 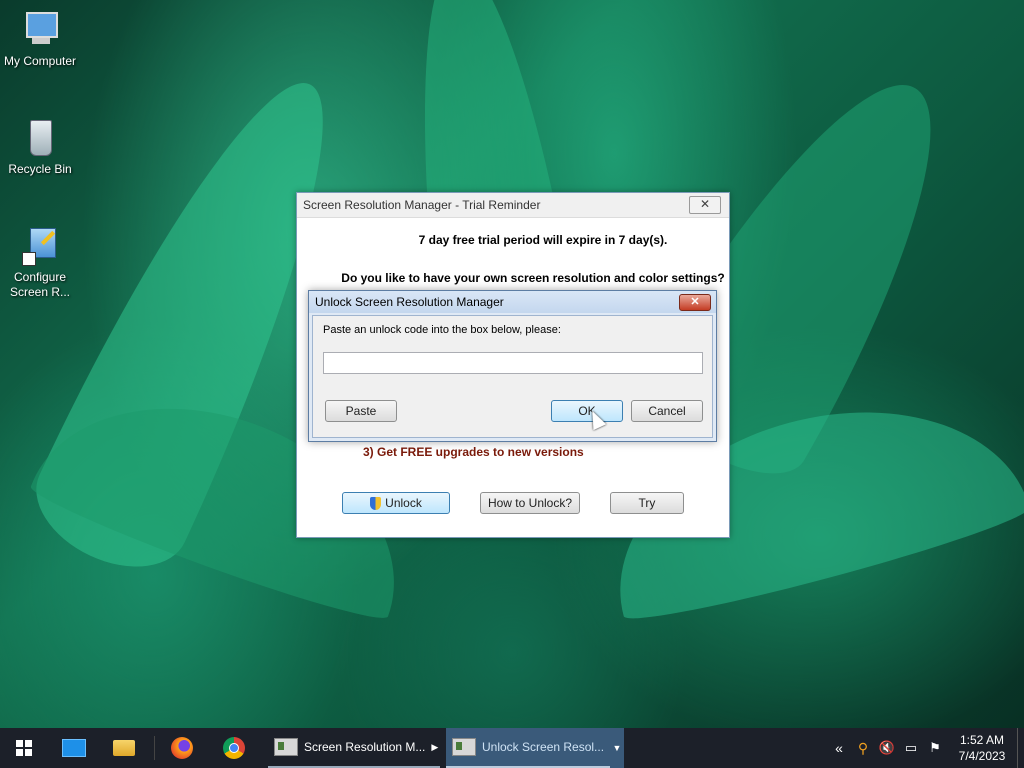 I want to click on desktop-icon-recycle-bin: Recycle Bin, so click(x=40, y=147).